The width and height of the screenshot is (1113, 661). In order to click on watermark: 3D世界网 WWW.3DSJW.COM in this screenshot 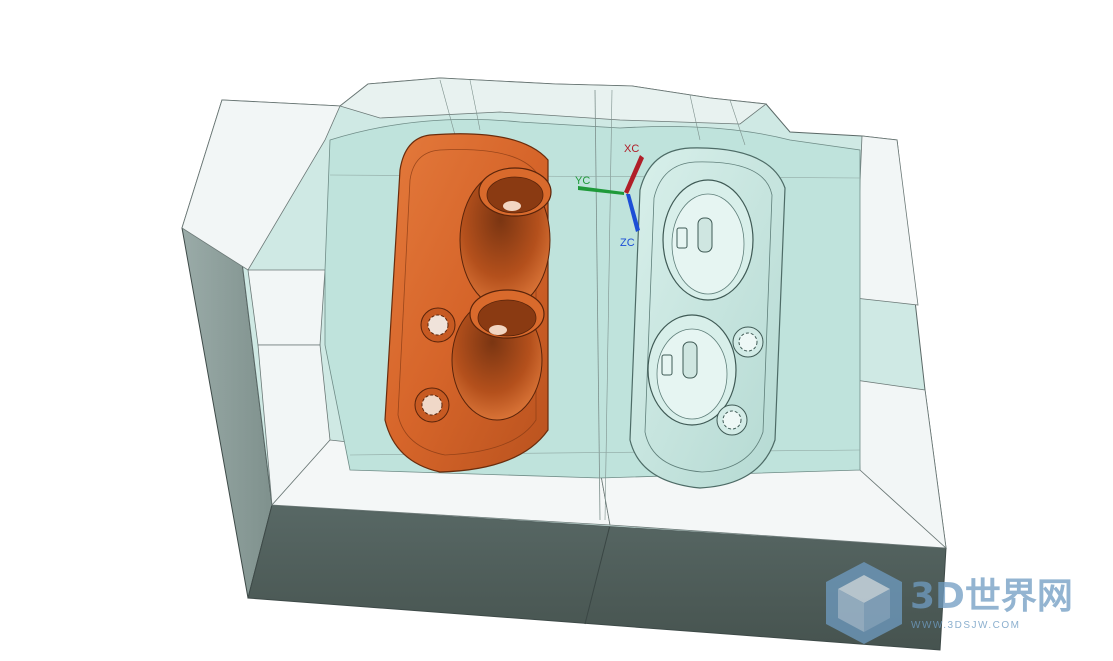, I will do `click(949, 603)`.